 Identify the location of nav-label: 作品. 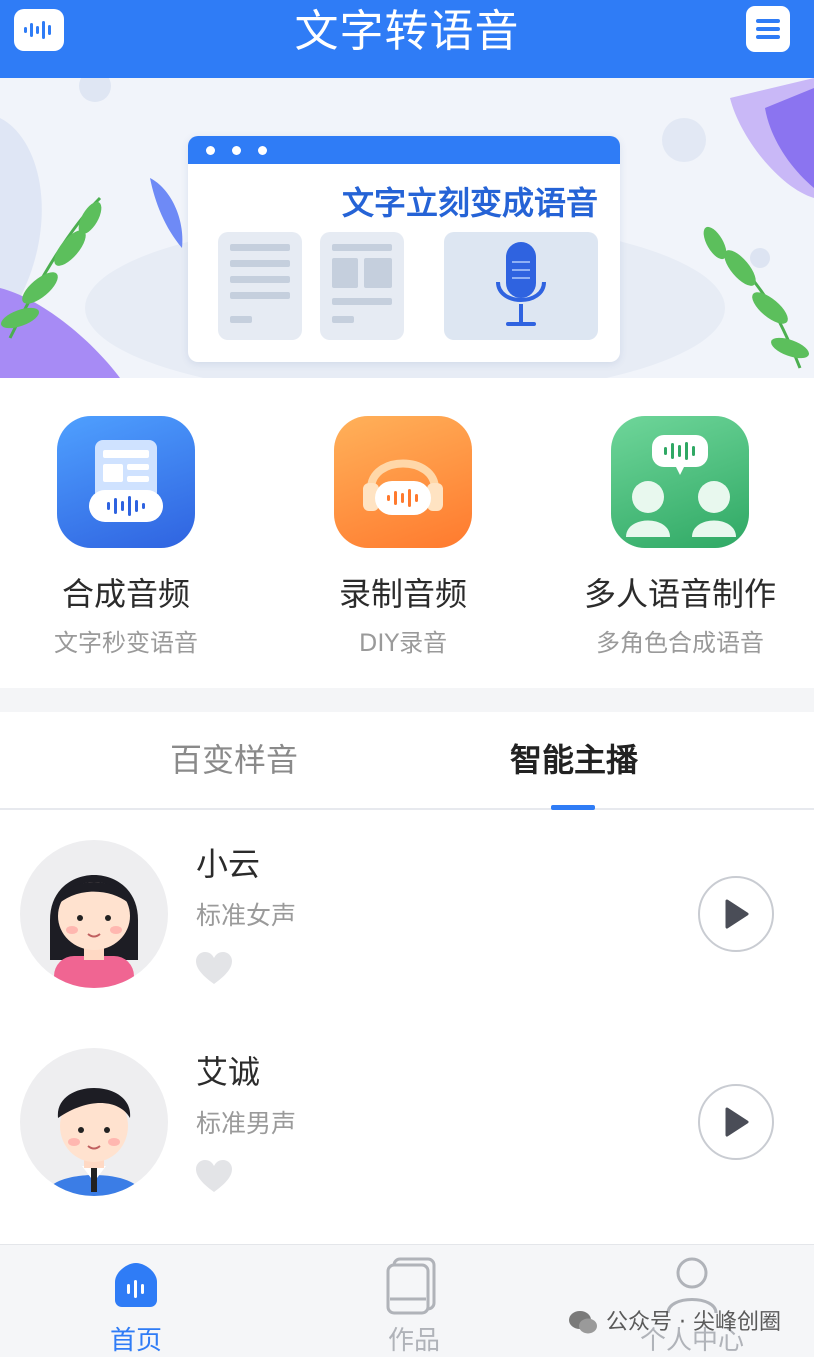
(413, 1341).